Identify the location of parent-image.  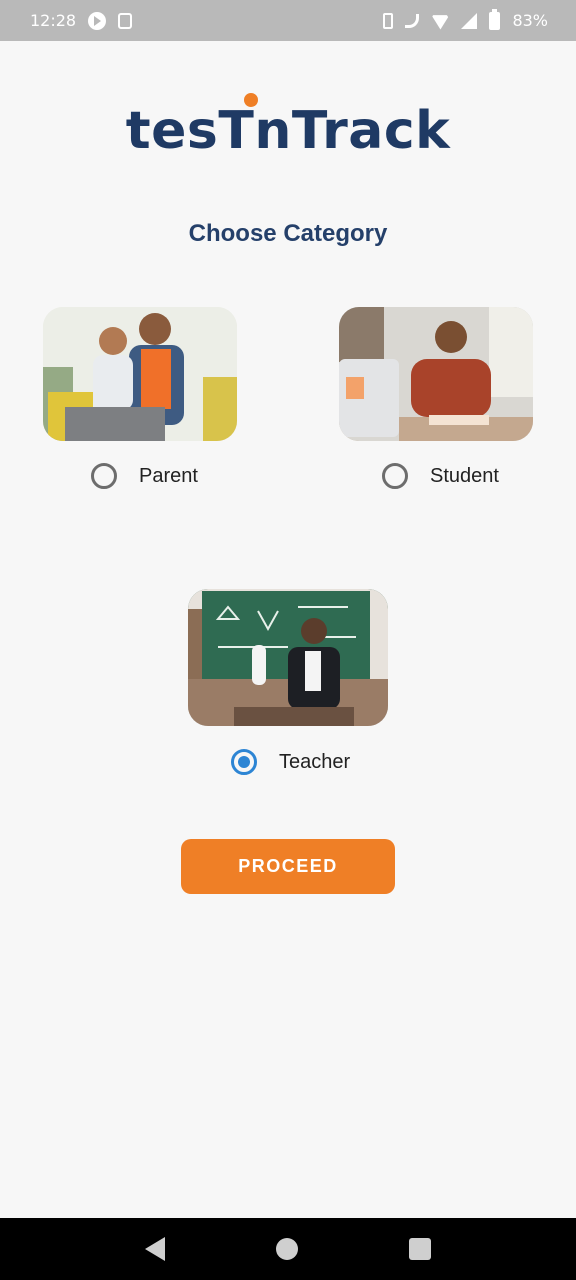
(140, 374).